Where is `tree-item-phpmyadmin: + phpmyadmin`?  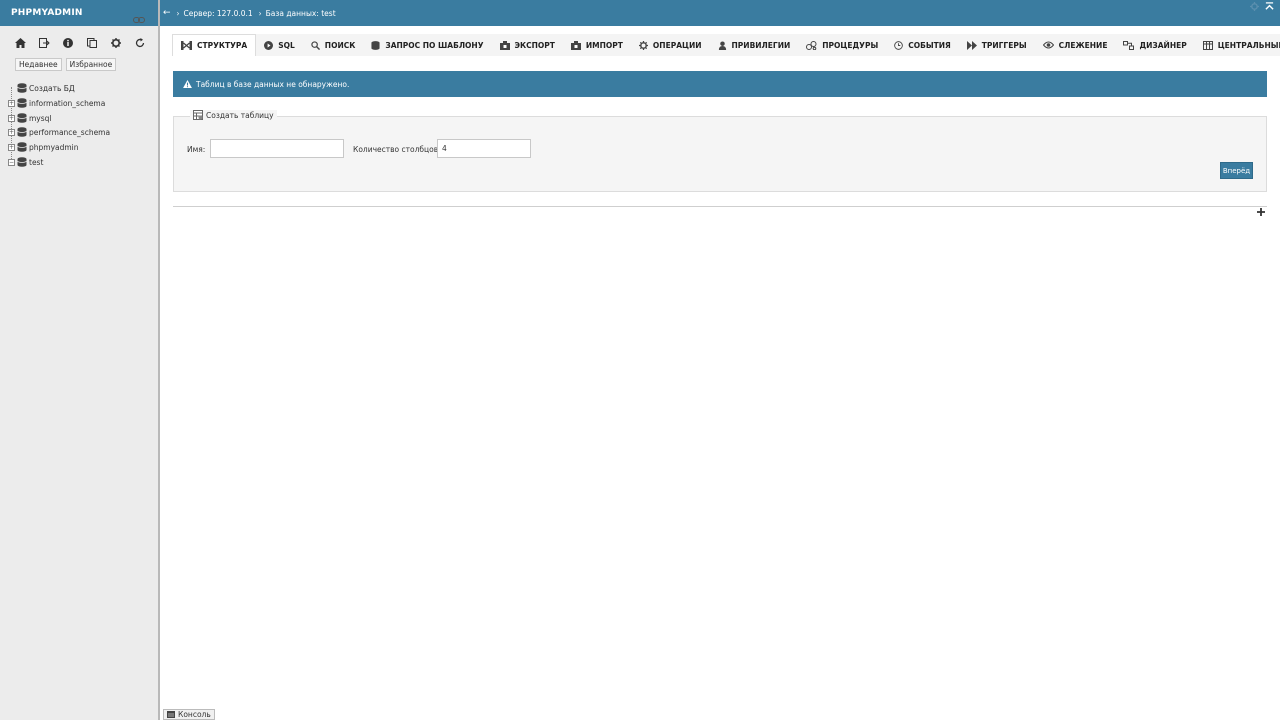
tree-item-phpmyadmin: + phpmyadmin is located at coordinates (43, 147).